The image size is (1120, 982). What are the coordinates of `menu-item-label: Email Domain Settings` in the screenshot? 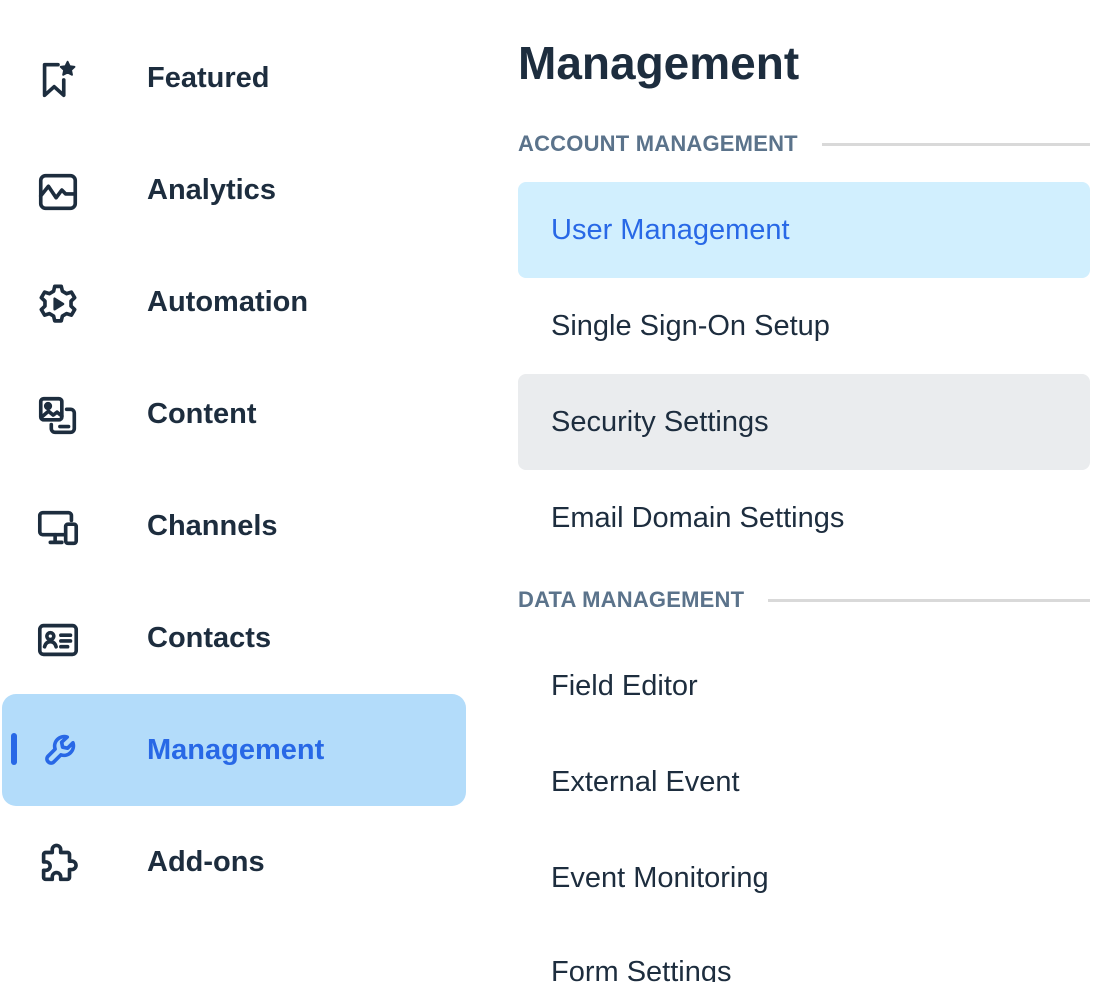 It's located at (698, 518).